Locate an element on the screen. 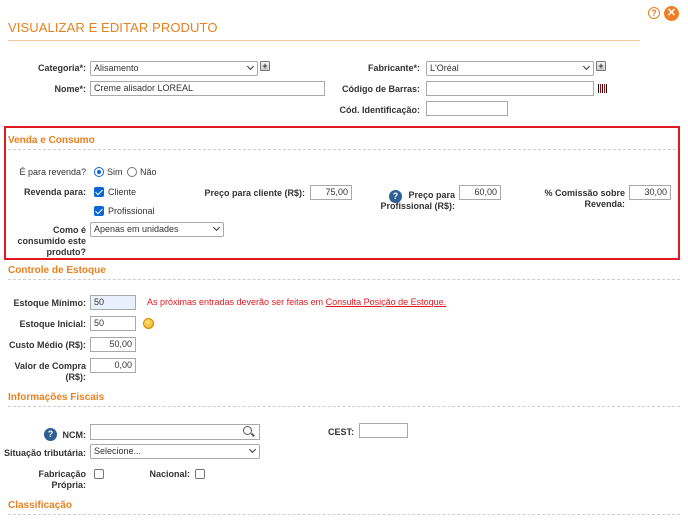 This screenshot has height=522, width=688. comissao-label-line1: % Comissão sobre is located at coordinates (584, 193).